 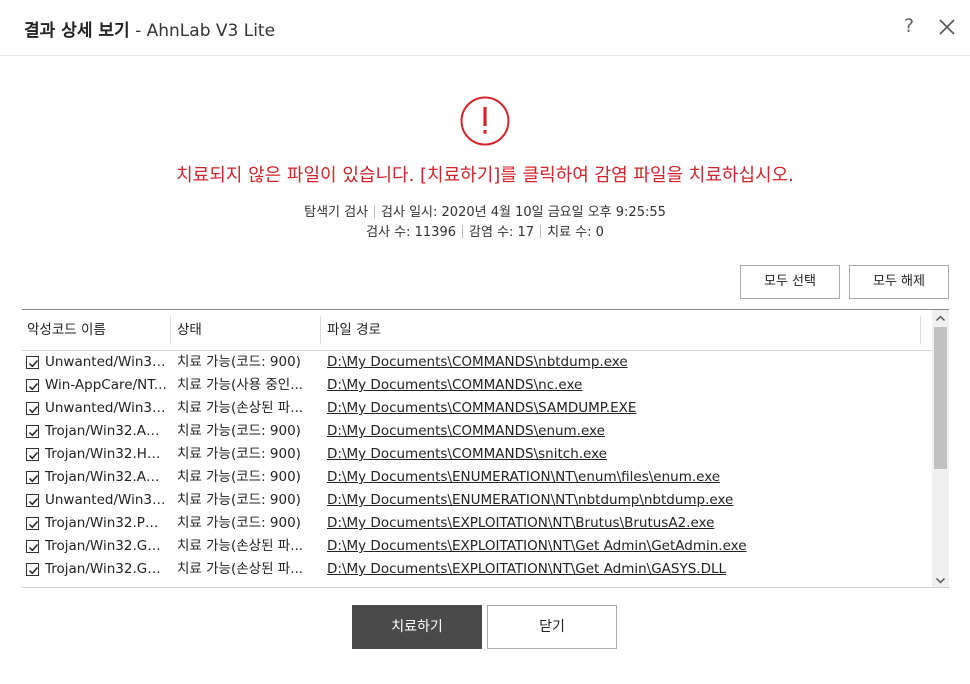 What do you see at coordinates (909, 27) in the screenshot?
I see `help-button: ?` at bounding box center [909, 27].